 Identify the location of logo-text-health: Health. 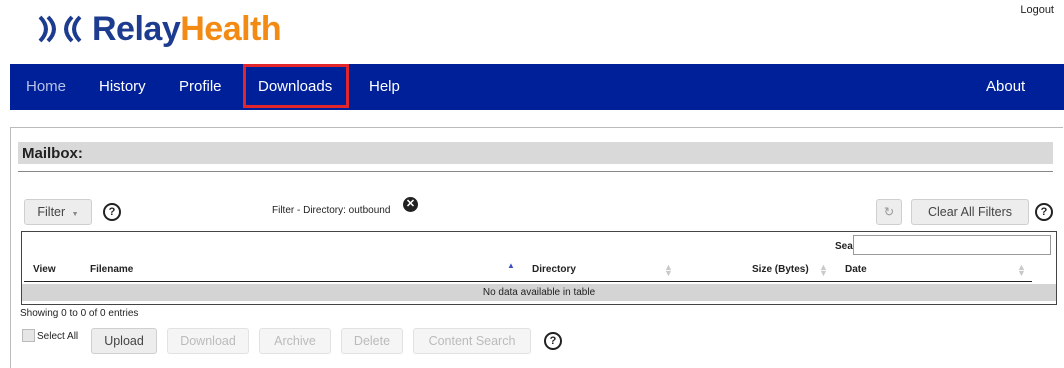
(231, 29).